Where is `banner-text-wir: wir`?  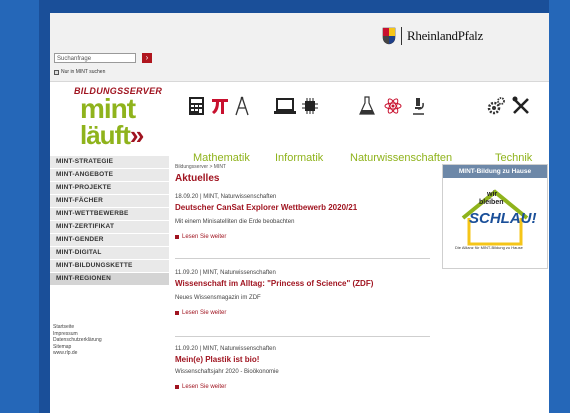 banner-text-wir: wir is located at coordinates (492, 194).